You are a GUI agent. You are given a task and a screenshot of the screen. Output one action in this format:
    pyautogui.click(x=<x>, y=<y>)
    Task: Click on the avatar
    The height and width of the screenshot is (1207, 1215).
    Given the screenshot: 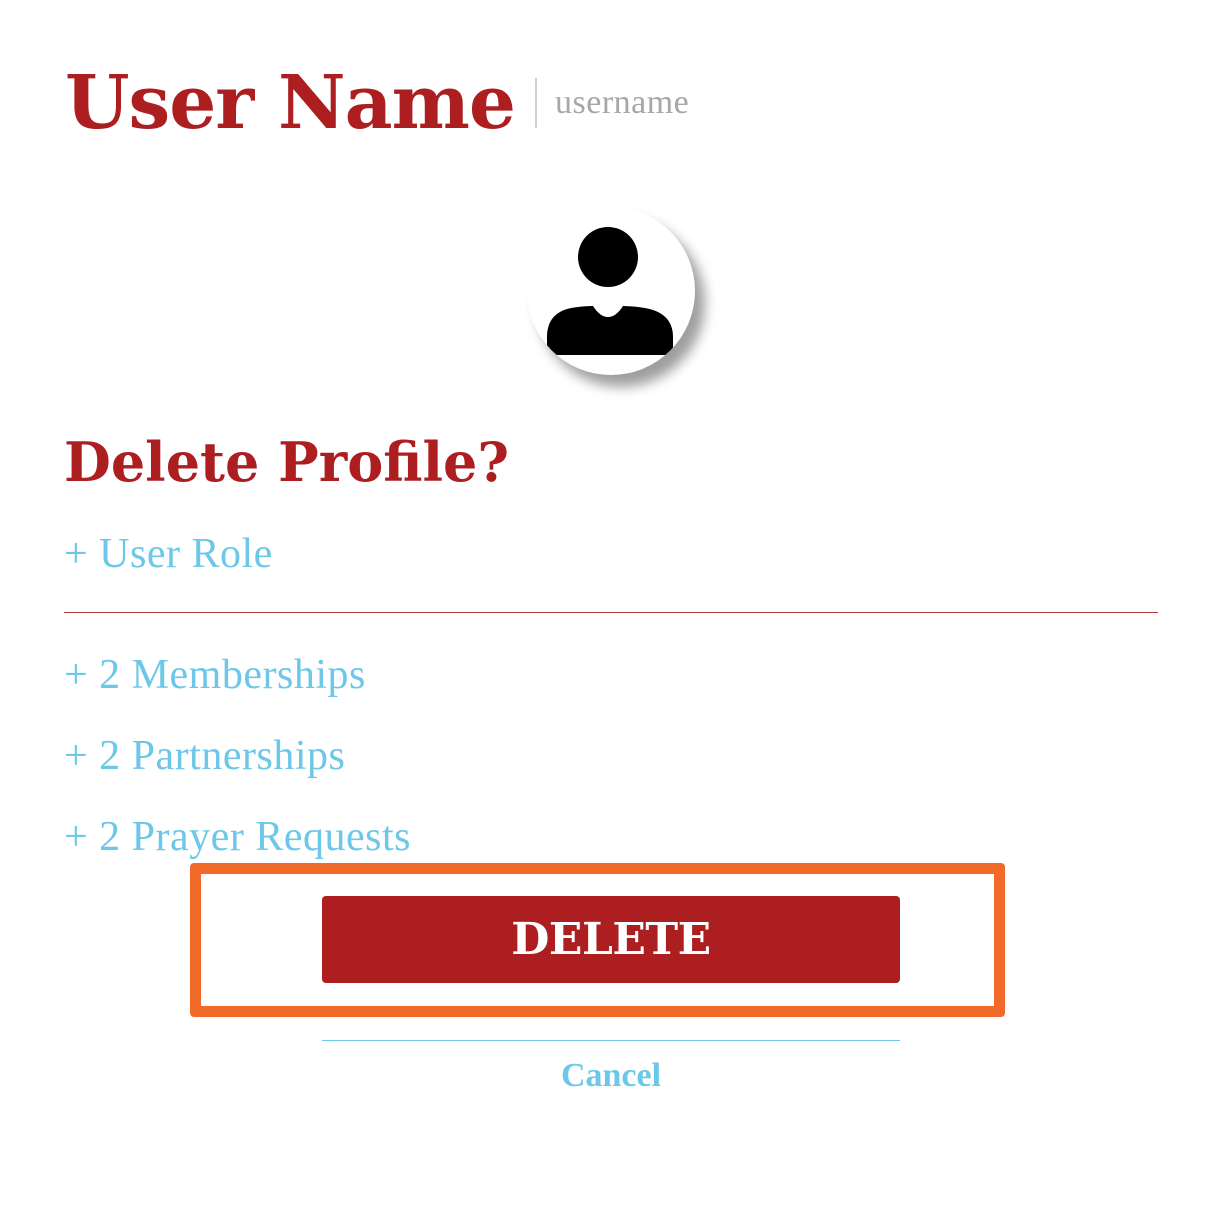 What is the action you would take?
    pyautogui.click(x=611, y=291)
    